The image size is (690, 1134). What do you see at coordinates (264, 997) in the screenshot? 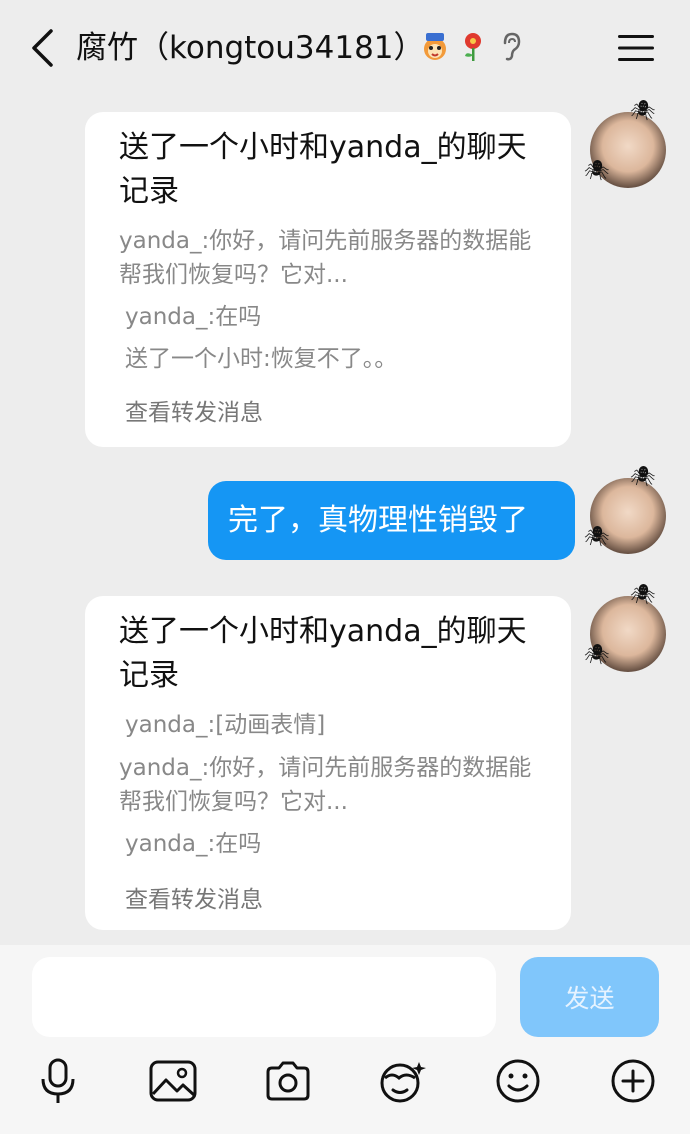
I see `message-input` at bounding box center [264, 997].